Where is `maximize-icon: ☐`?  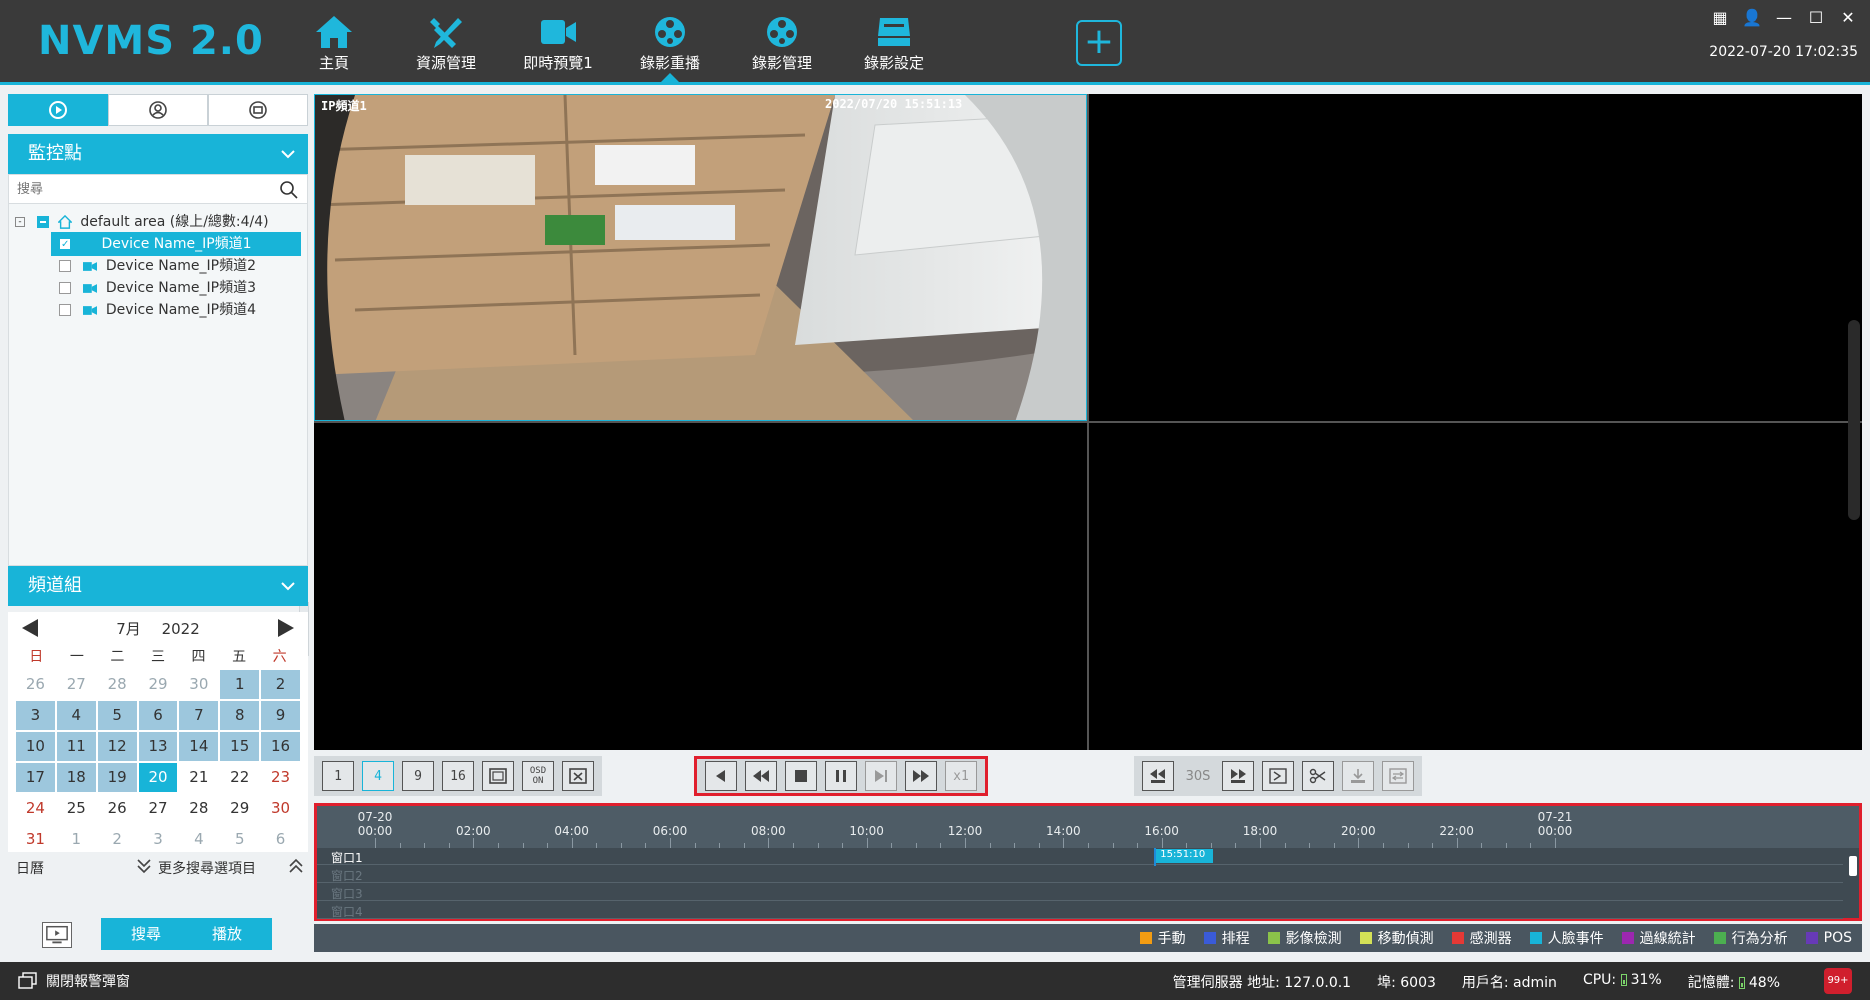 maximize-icon: ☐ is located at coordinates (1816, 18).